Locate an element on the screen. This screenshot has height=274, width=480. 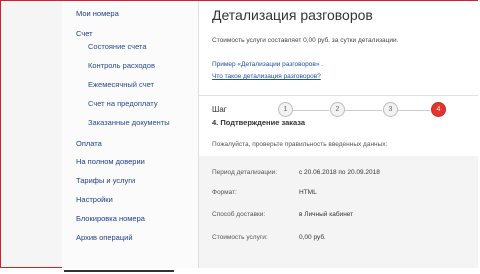
delivery-label: Способ доставки: is located at coordinates (239, 214).